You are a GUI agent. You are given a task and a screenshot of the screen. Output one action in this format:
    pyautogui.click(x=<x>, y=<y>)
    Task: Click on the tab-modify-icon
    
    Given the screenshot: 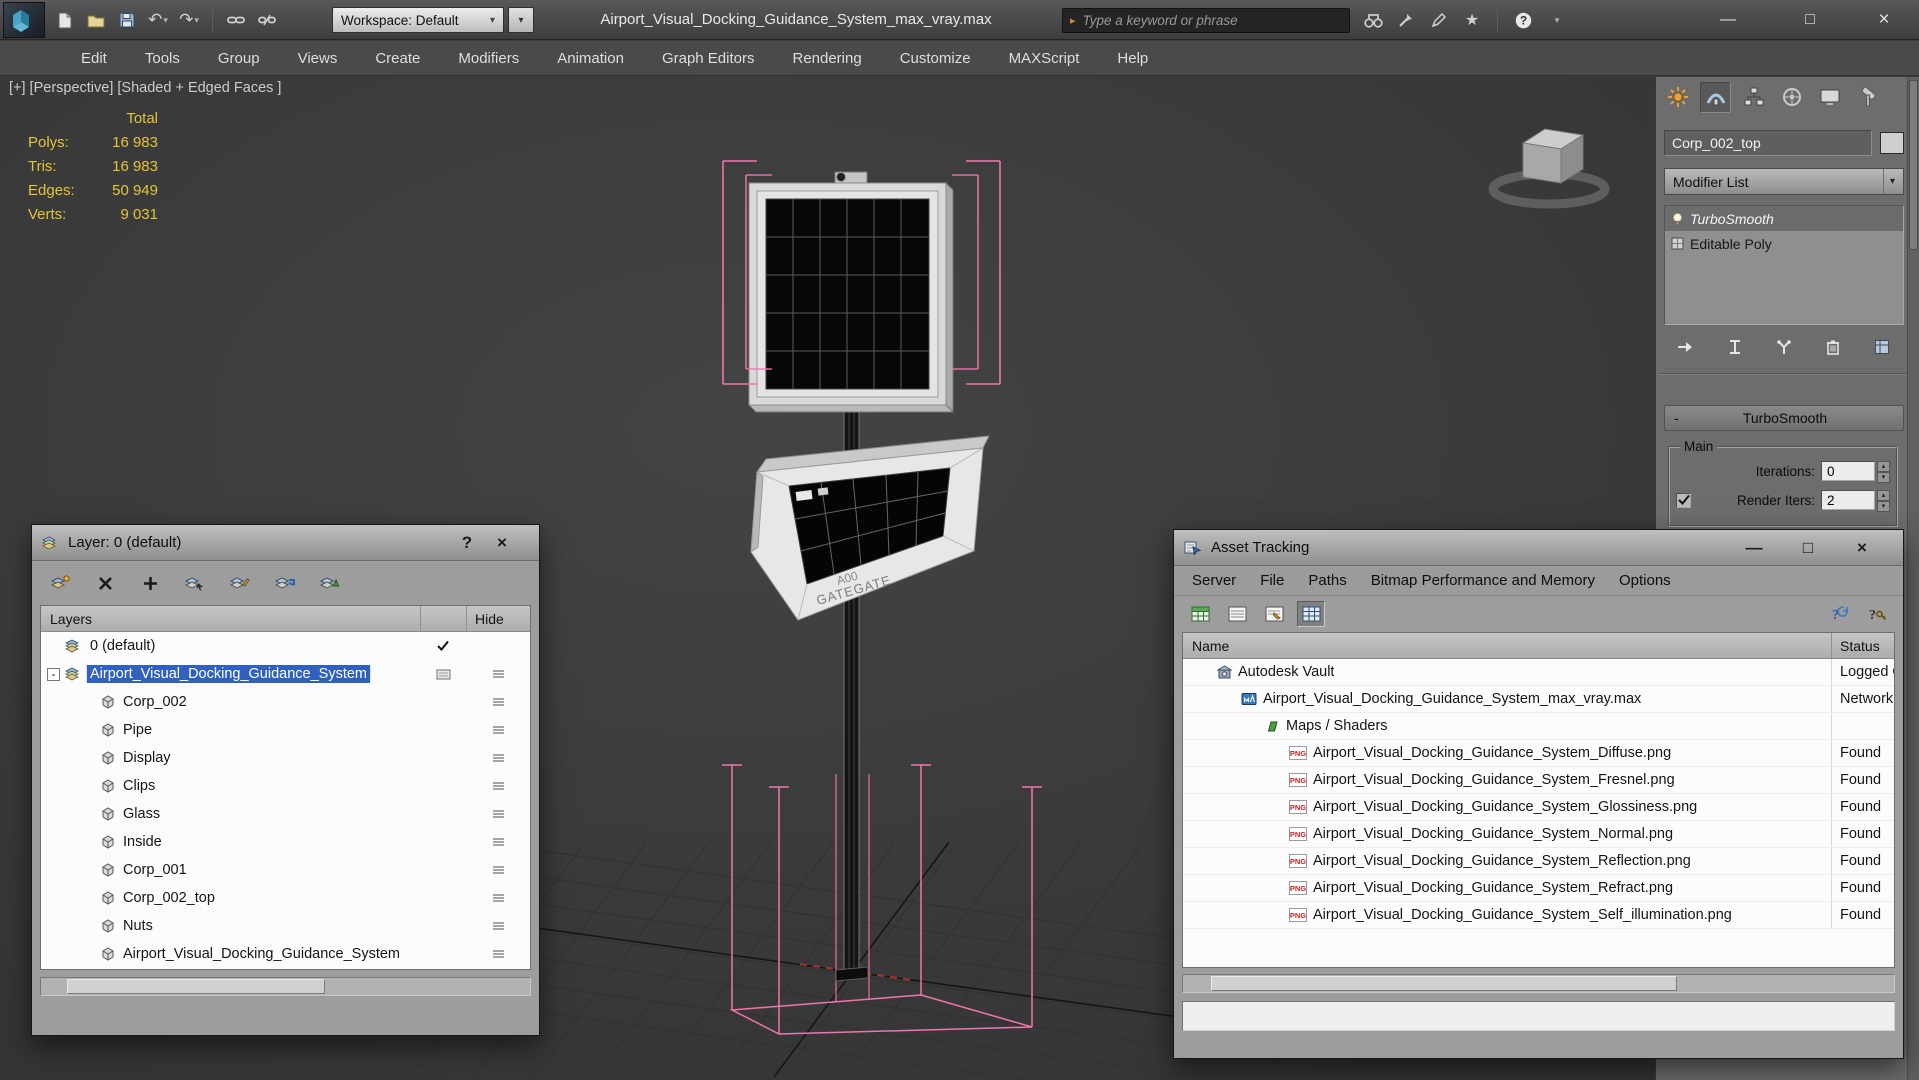 What is the action you would take?
    pyautogui.click(x=1715, y=97)
    